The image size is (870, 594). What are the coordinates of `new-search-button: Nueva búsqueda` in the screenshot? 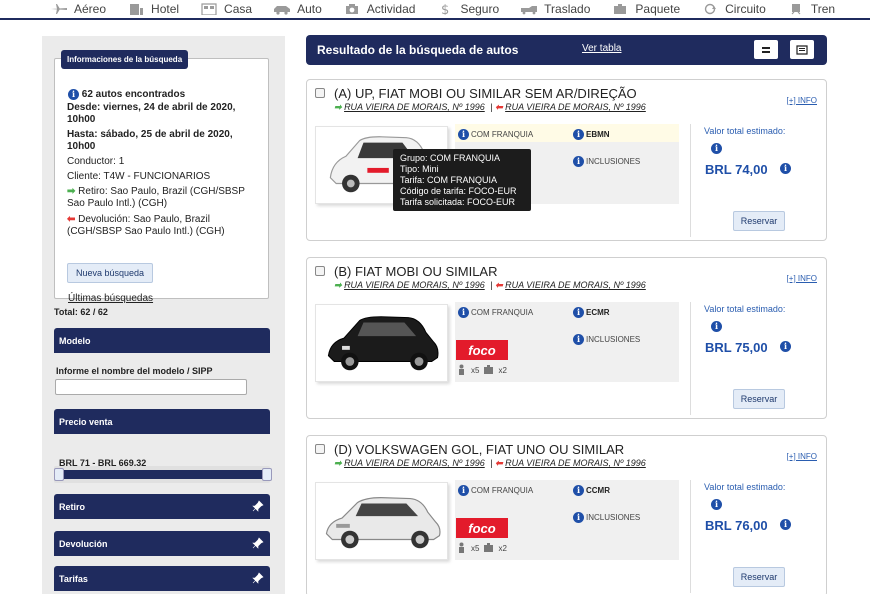 It's located at (110, 273).